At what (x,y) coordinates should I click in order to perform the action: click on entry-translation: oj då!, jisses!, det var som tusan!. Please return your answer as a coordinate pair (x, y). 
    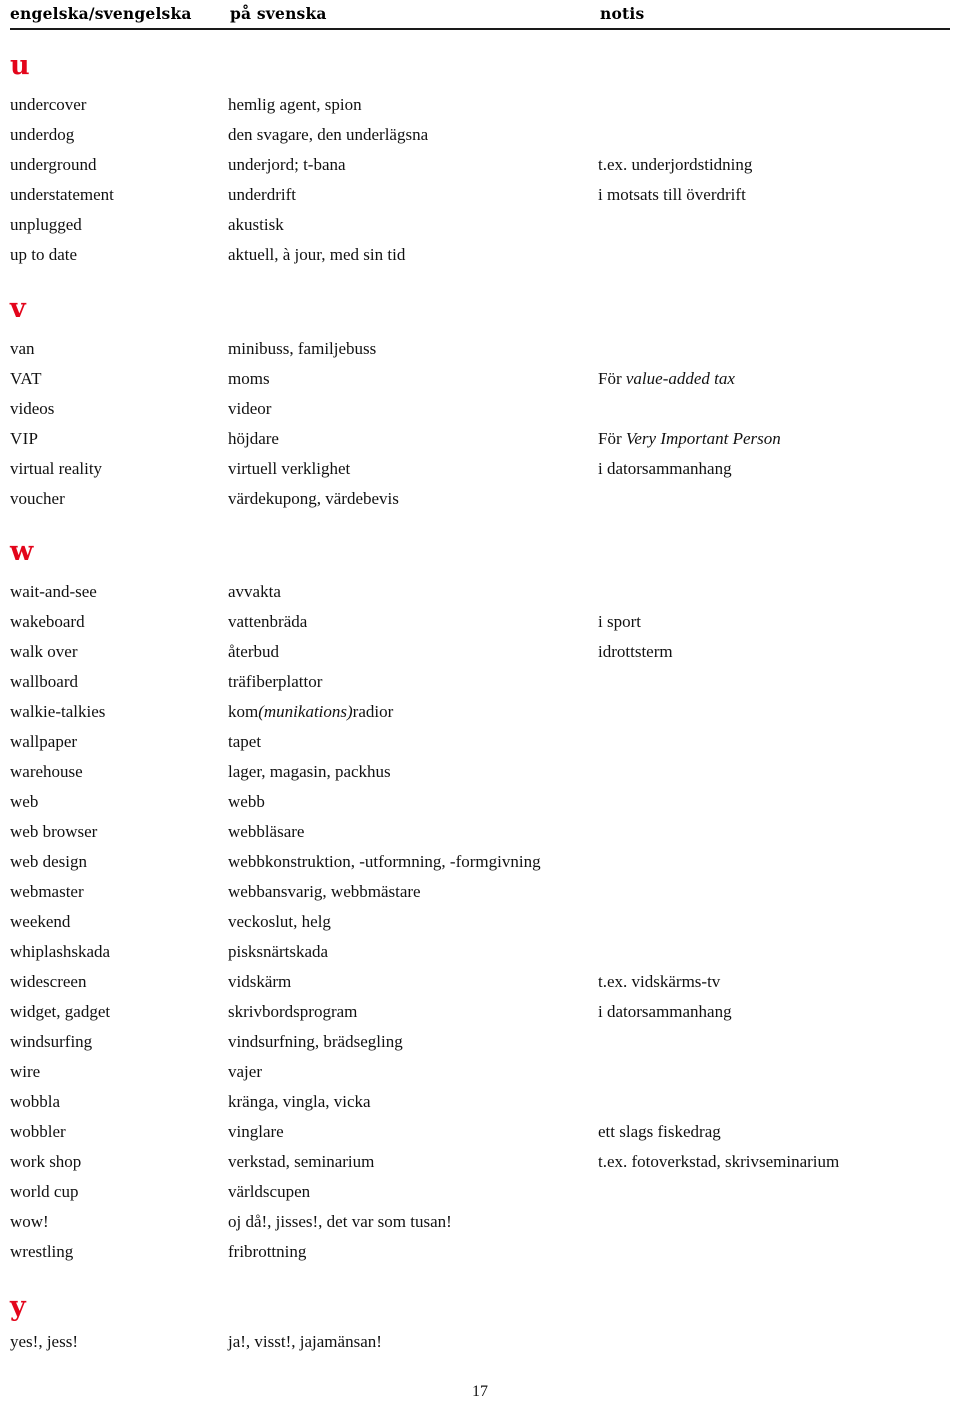
    Looking at the image, I should click on (340, 1221).